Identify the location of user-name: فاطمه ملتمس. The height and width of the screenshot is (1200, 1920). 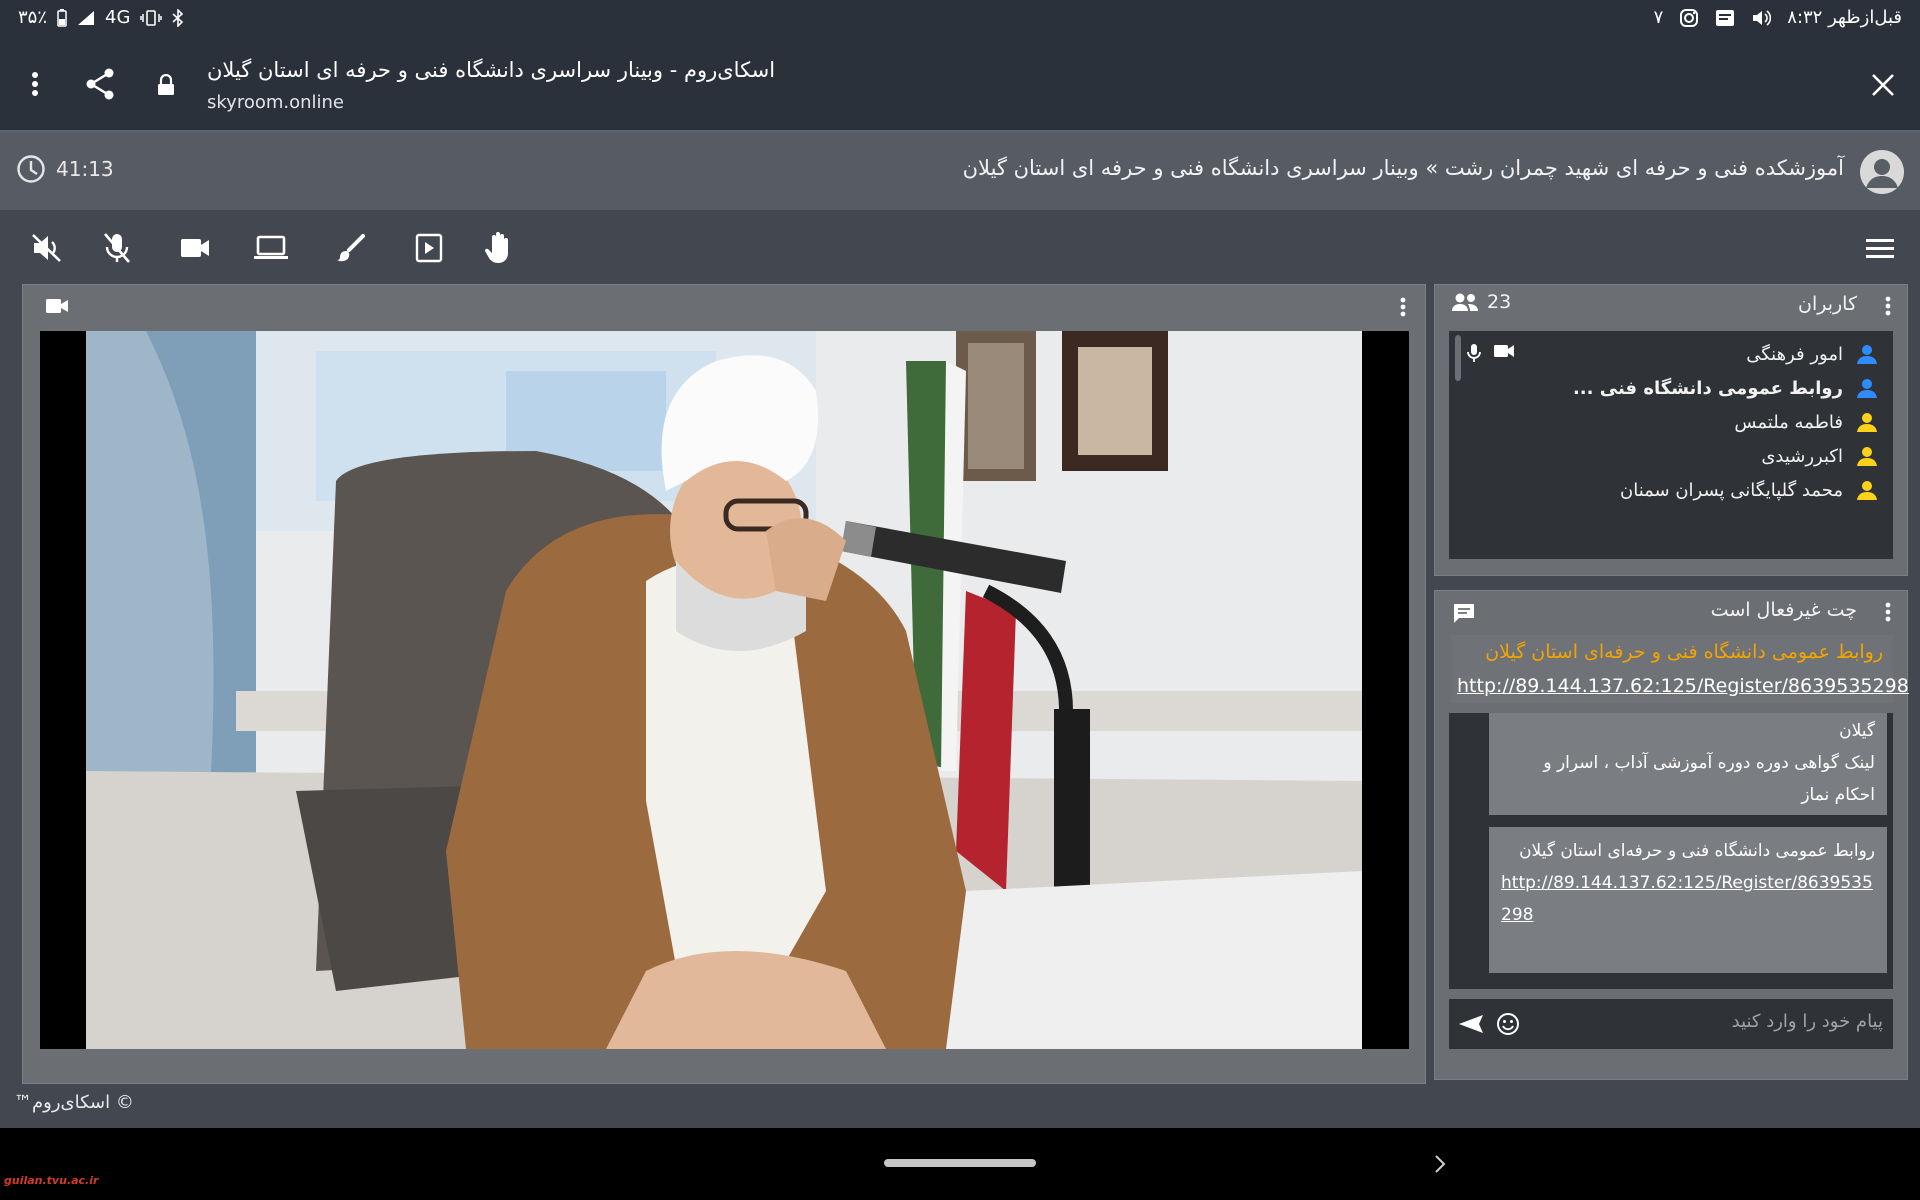
(1788, 422).